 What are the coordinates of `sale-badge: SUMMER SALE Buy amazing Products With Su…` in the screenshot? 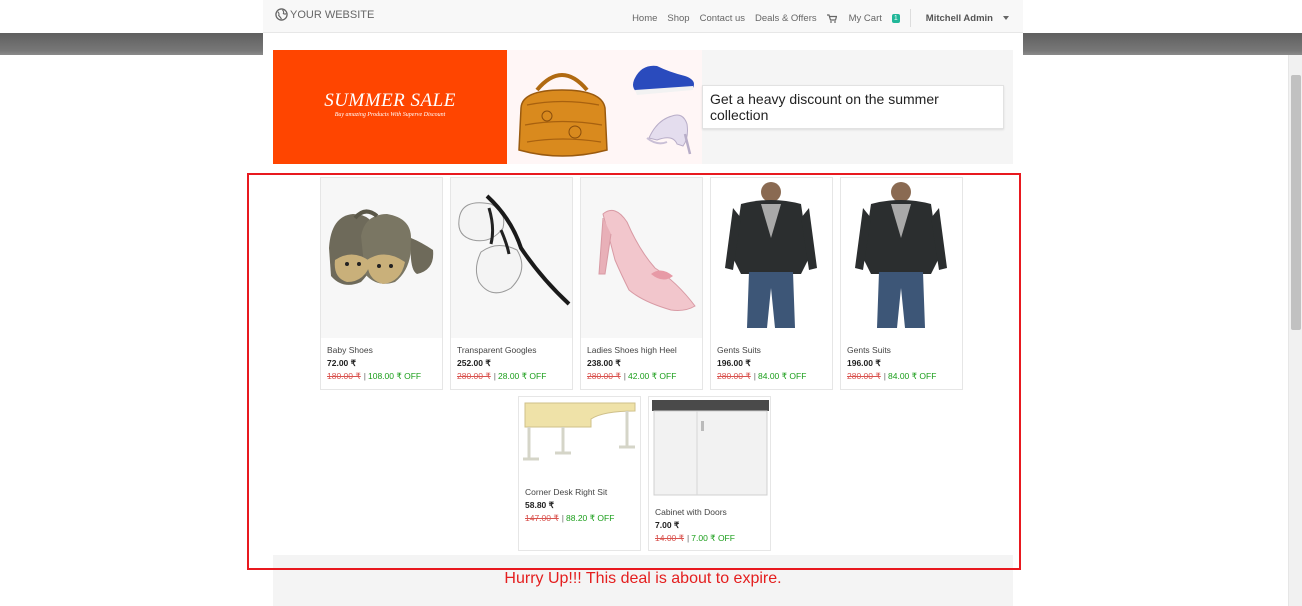 It's located at (390, 107).